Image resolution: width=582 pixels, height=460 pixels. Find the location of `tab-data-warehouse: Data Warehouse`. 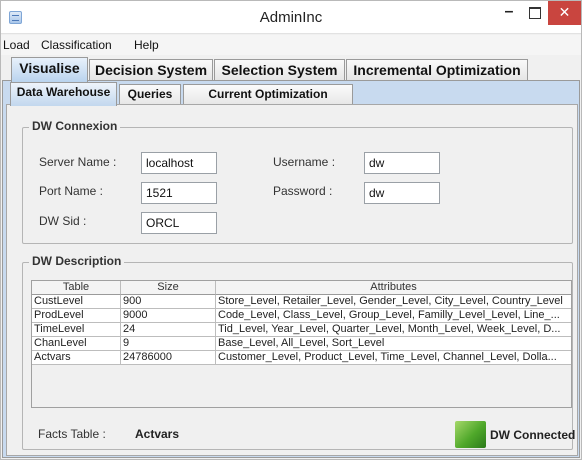

tab-data-warehouse: Data Warehouse is located at coordinates (63, 94).